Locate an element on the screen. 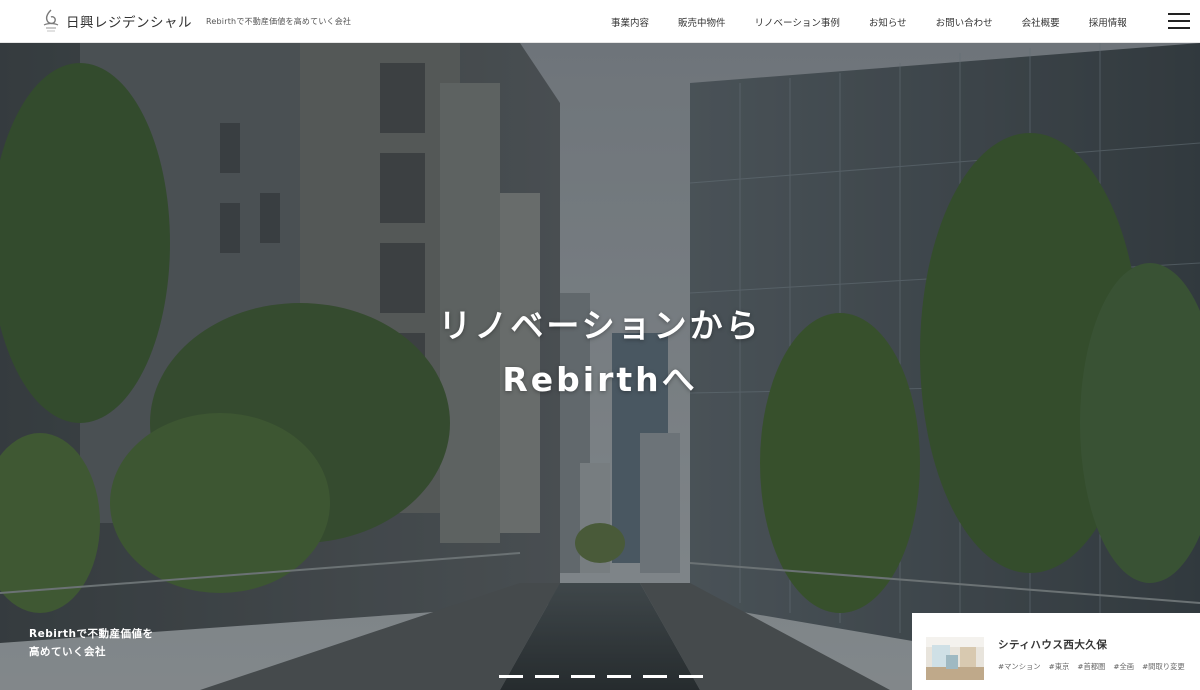  nav-item-contact: お問い合わせ is located at coordinates (964, 22).